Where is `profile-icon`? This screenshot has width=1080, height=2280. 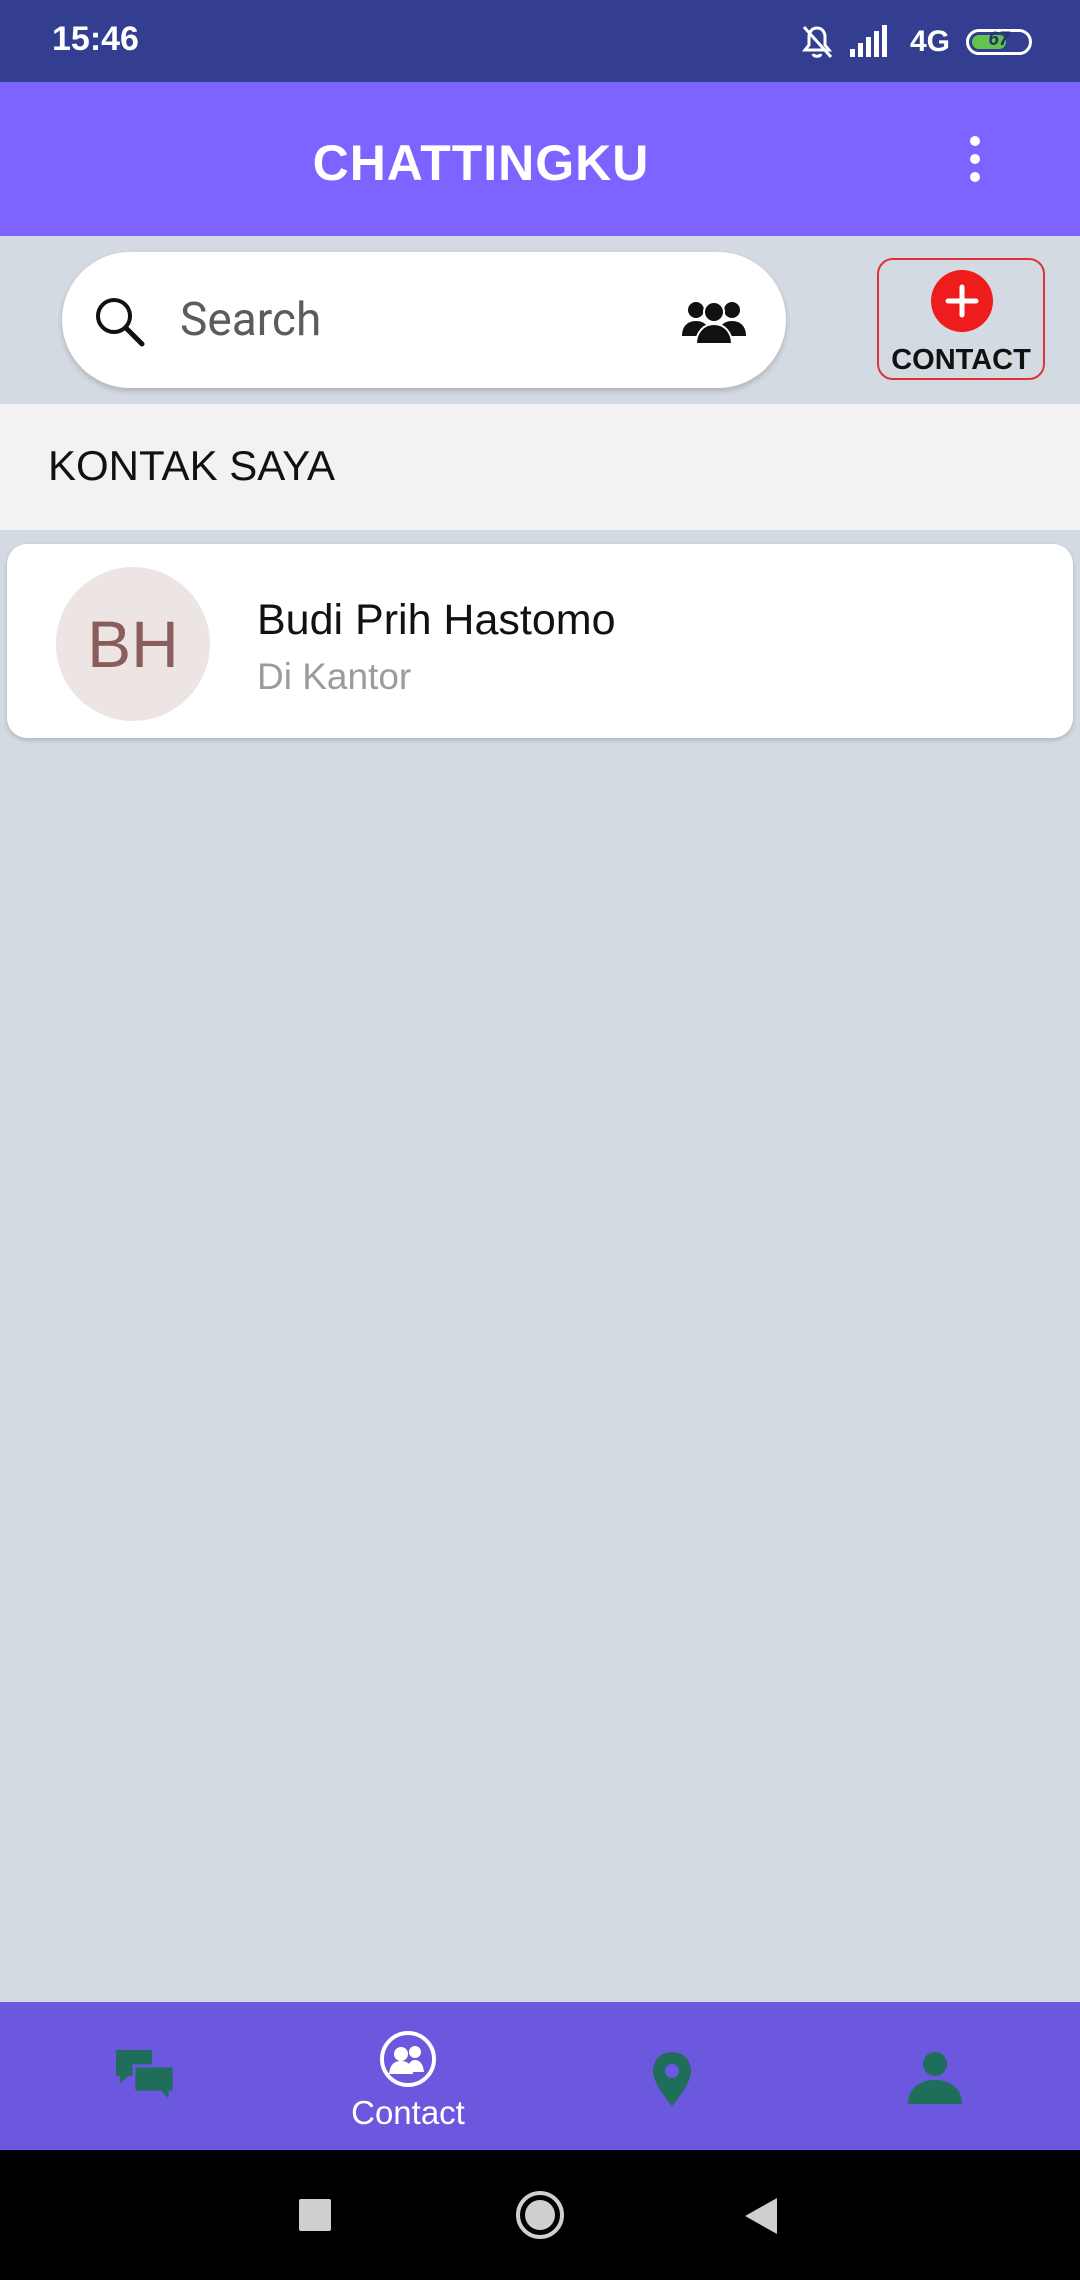
profile-icon is located at coordinates (935, 2078).